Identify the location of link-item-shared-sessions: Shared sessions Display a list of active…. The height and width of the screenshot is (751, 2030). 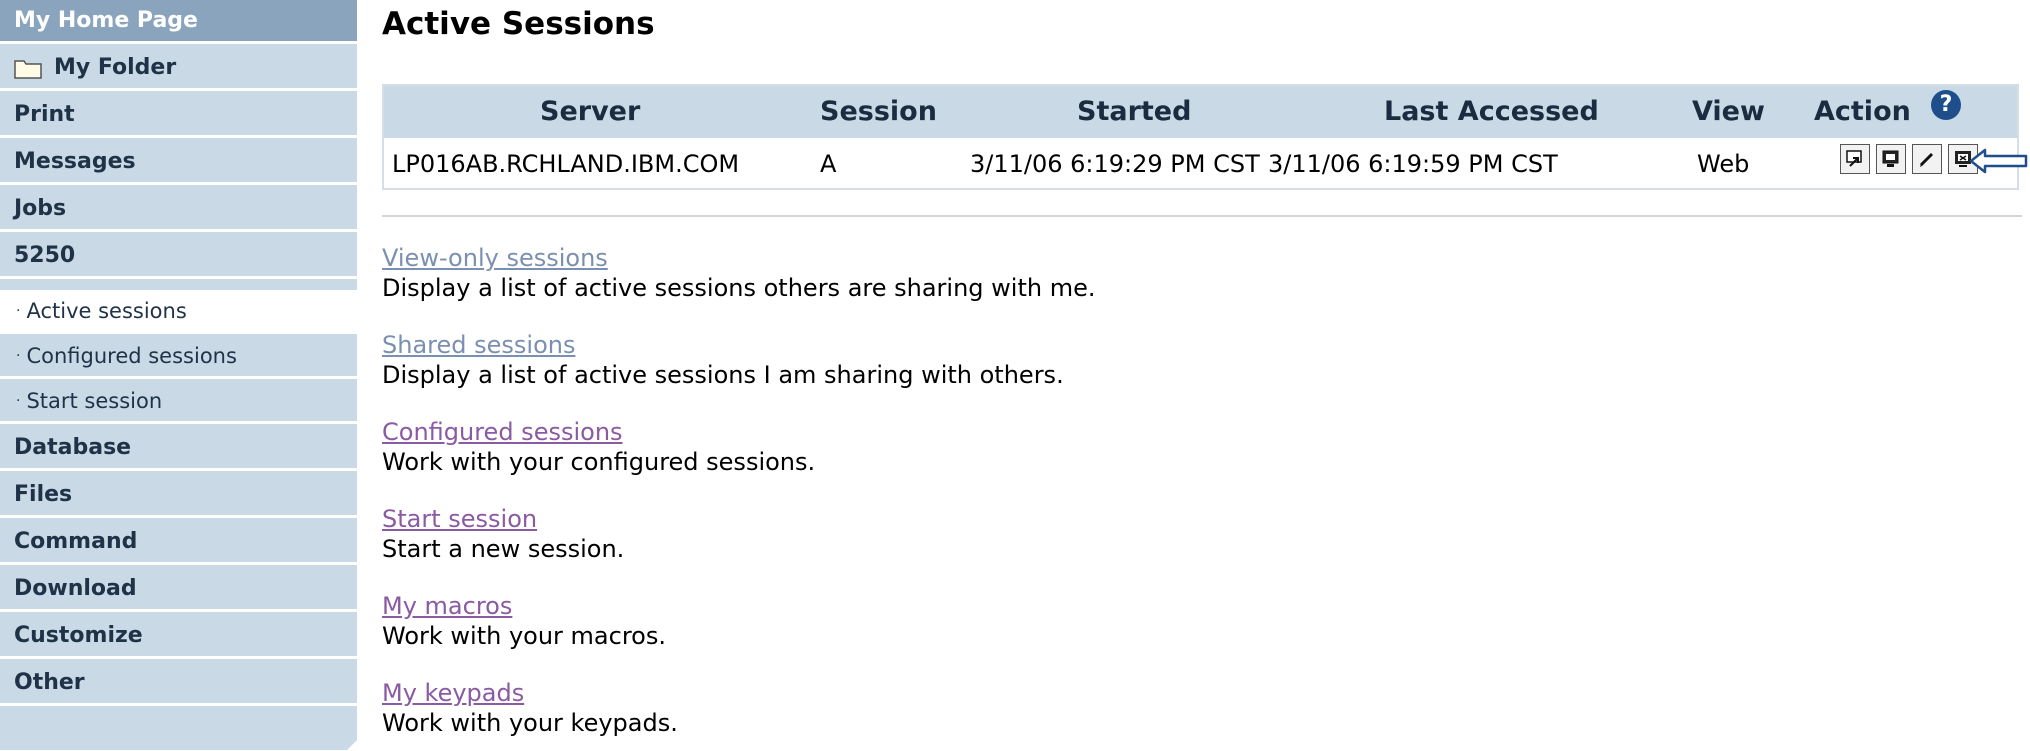
(723, 360).